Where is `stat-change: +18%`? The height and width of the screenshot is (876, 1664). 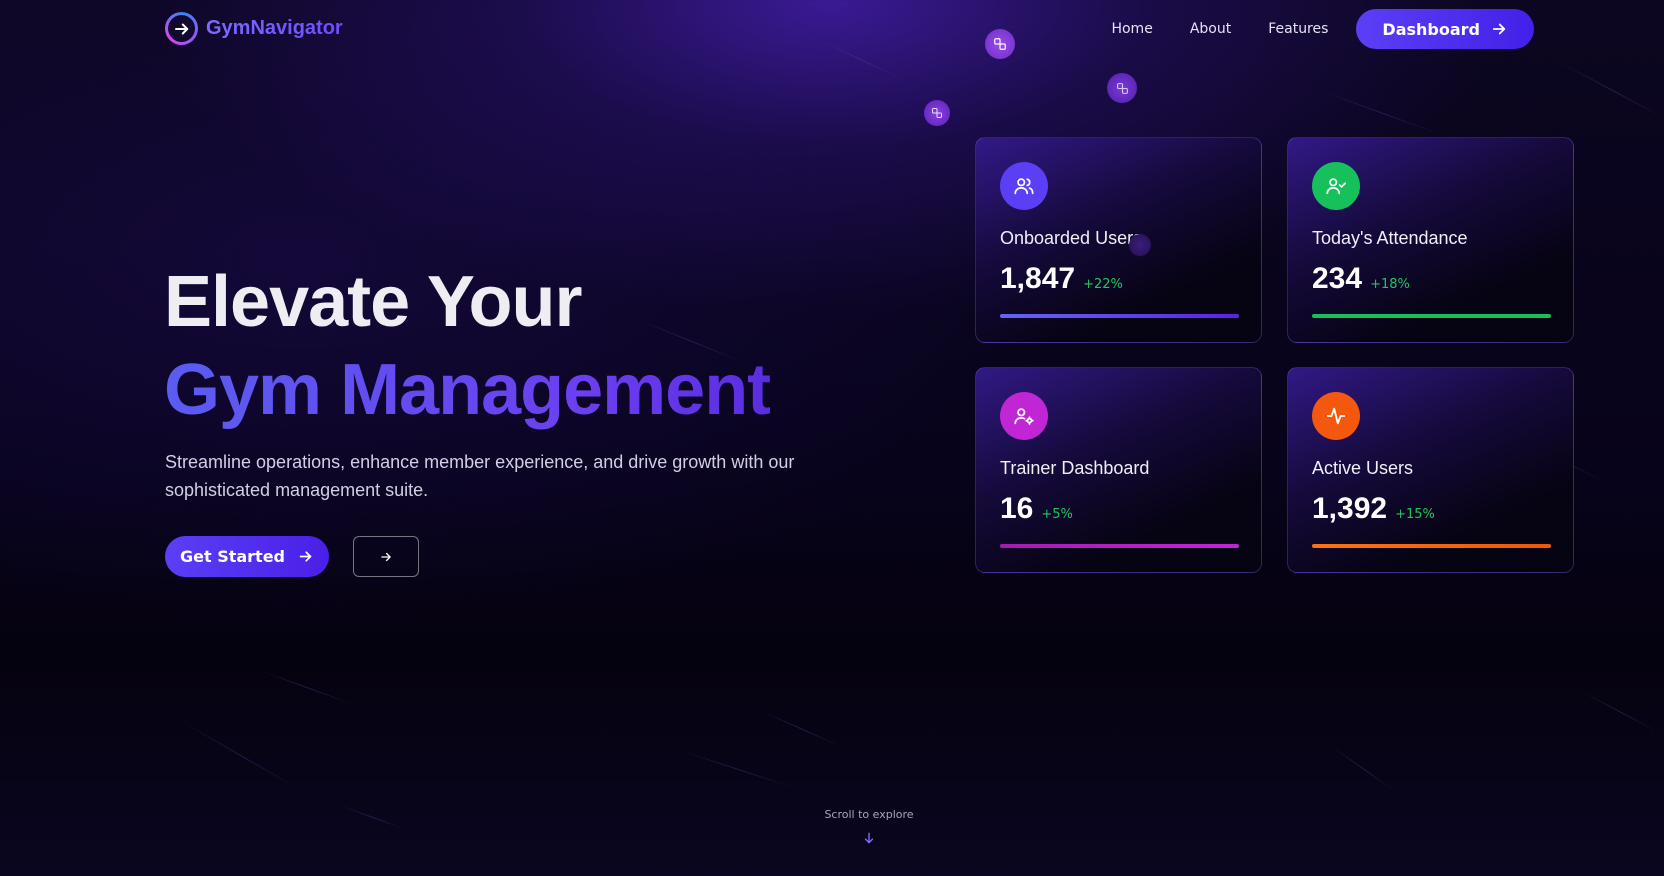
stat-change: +18% is located at coordinates (1390, 284).